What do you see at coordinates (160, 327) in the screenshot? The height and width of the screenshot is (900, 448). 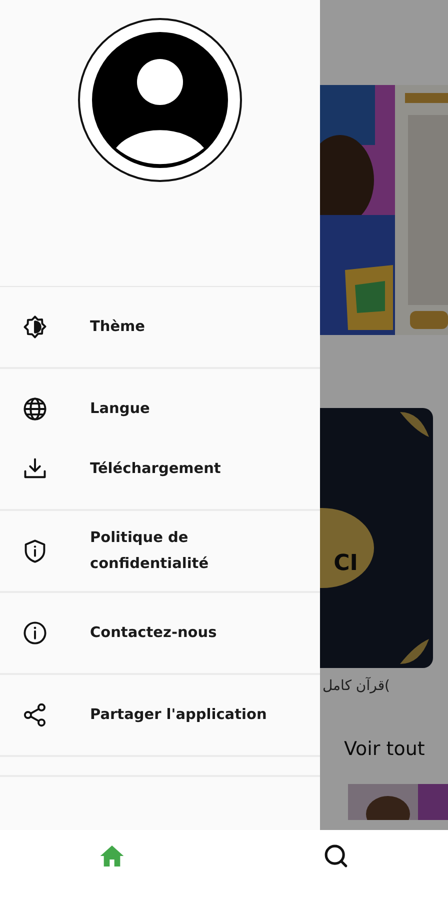 I see `menu-item: Thème` at bounding box center [160, 327].